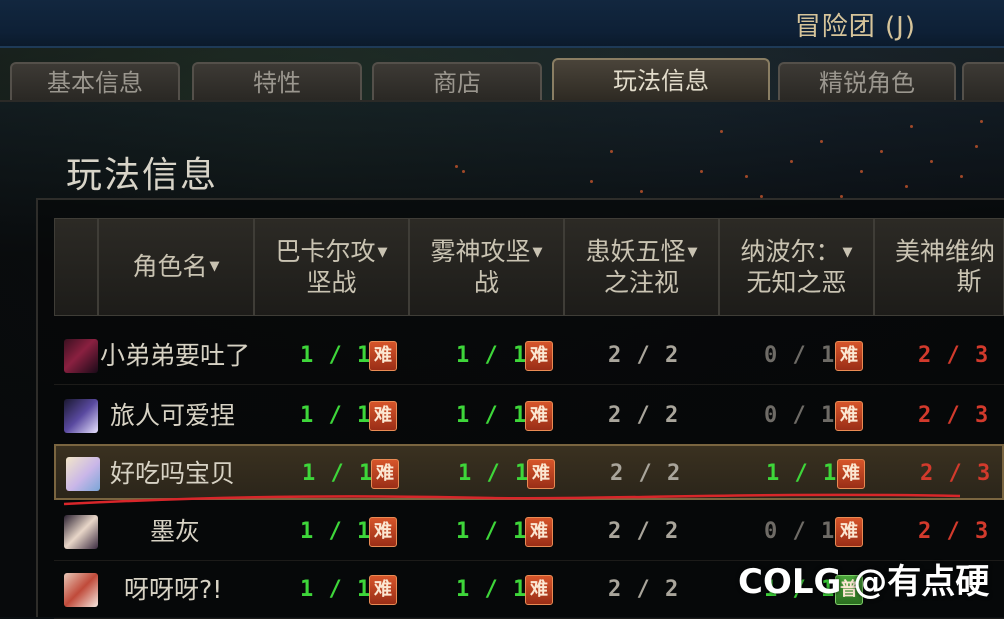 The image size is (1004, 619). I want to click on tab-bar: 基本信息 特性 商店 玩法信息 精锐角色, so click(507, 80).